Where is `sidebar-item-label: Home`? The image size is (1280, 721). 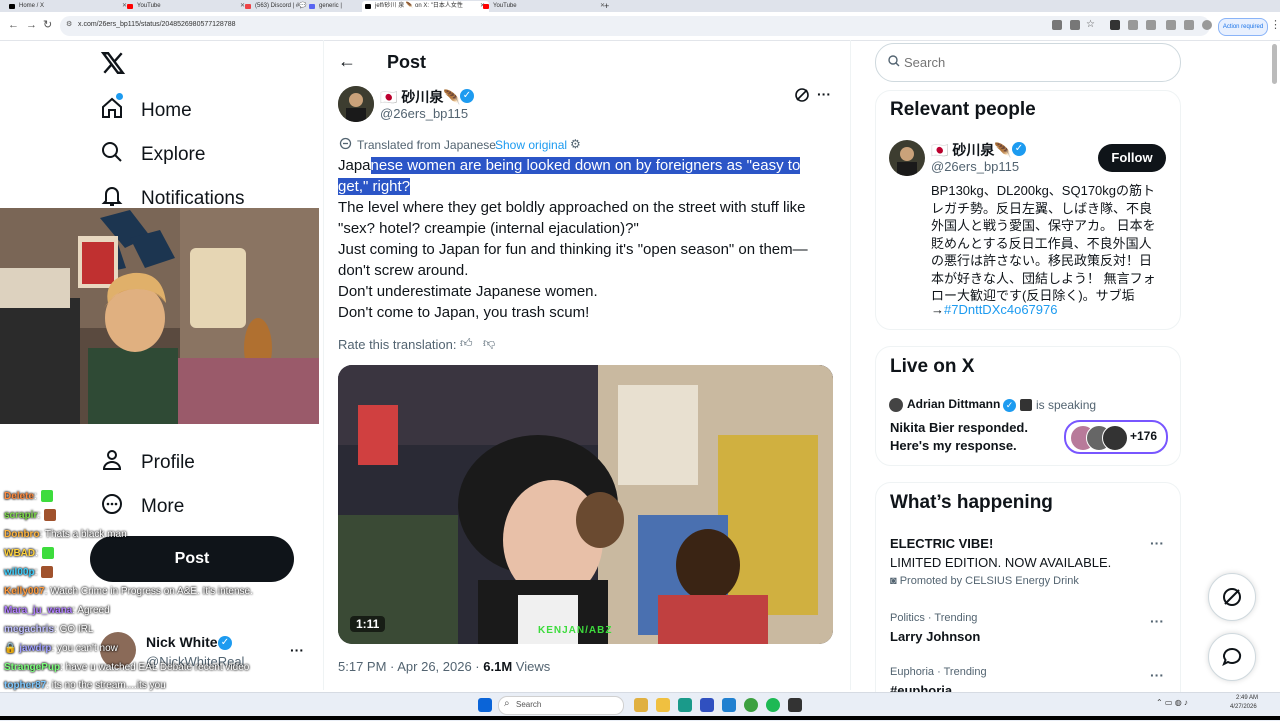
sidebar-item-label: Home is located at coordinates (166, 110).